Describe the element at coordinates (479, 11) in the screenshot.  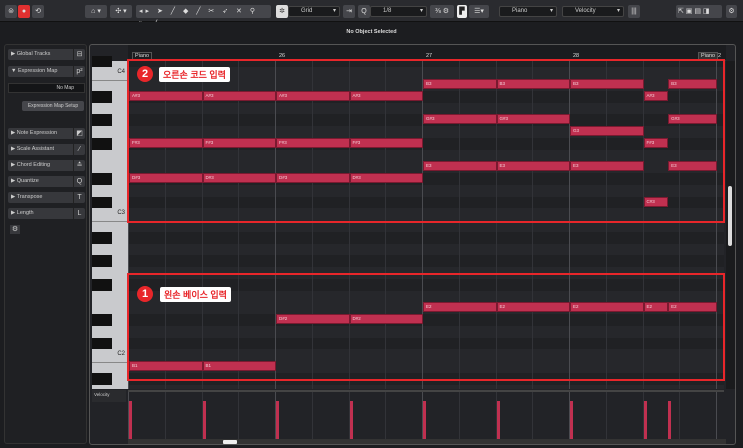
I see `color-button: ☰▾` at that location.